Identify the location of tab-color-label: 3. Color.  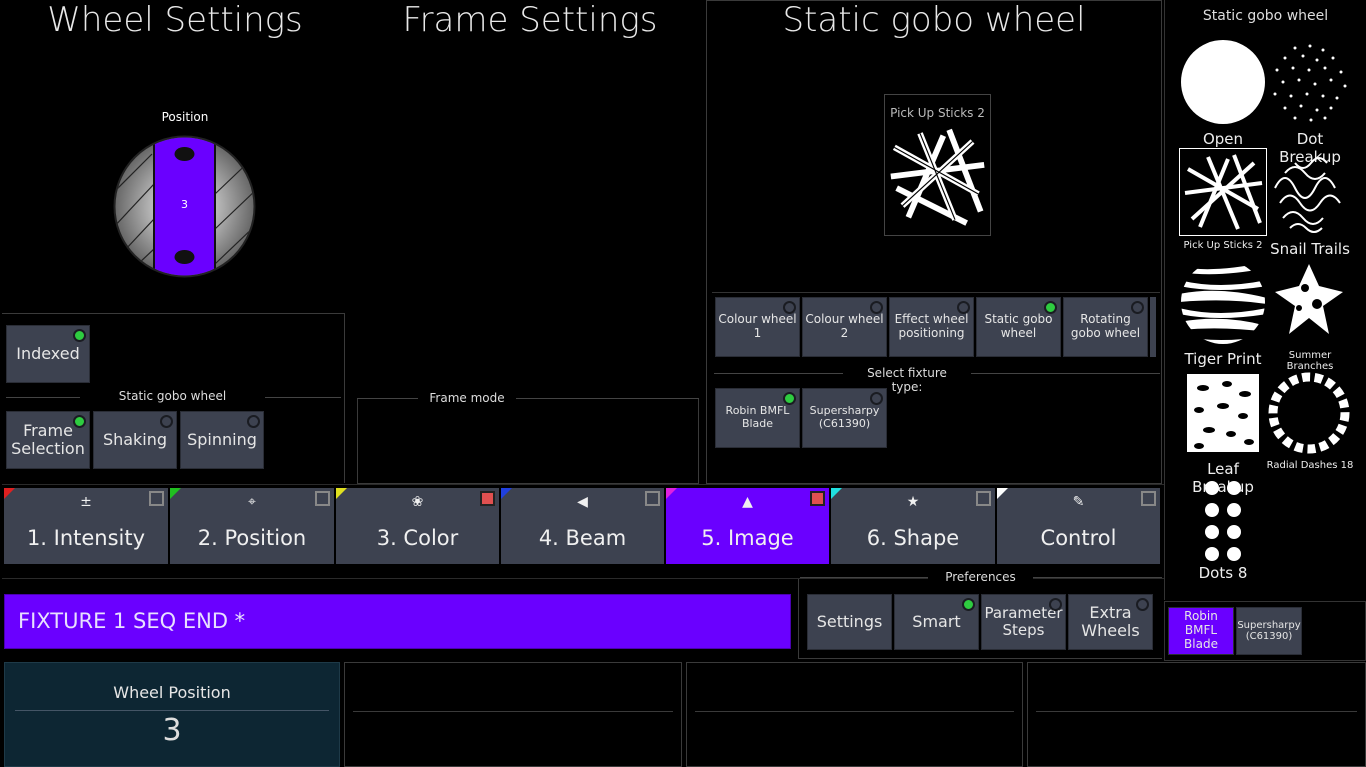
(417, 538).